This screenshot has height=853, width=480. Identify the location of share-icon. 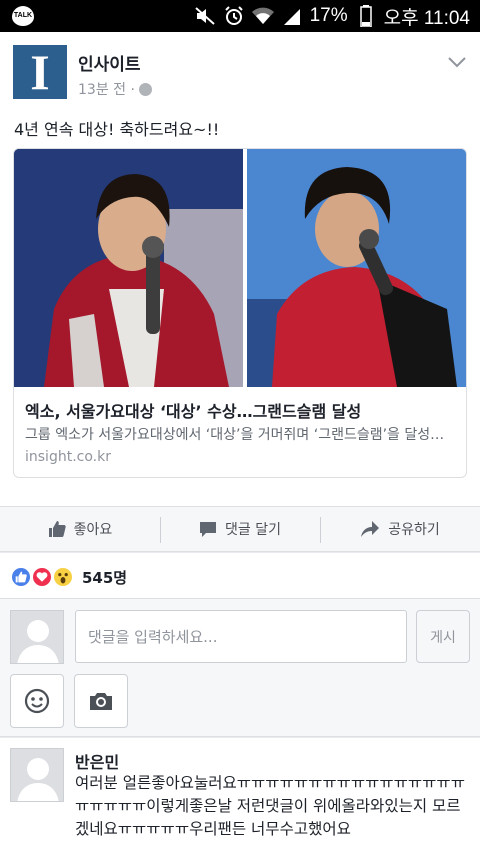
(370, 529).